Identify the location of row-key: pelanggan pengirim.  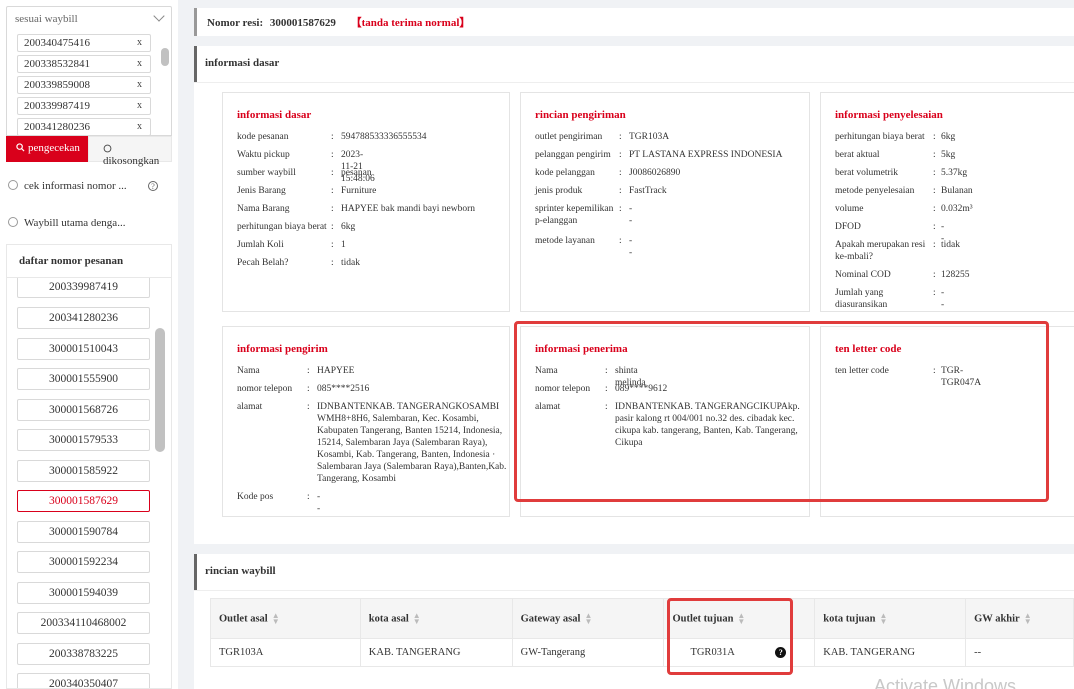
(573, 155).